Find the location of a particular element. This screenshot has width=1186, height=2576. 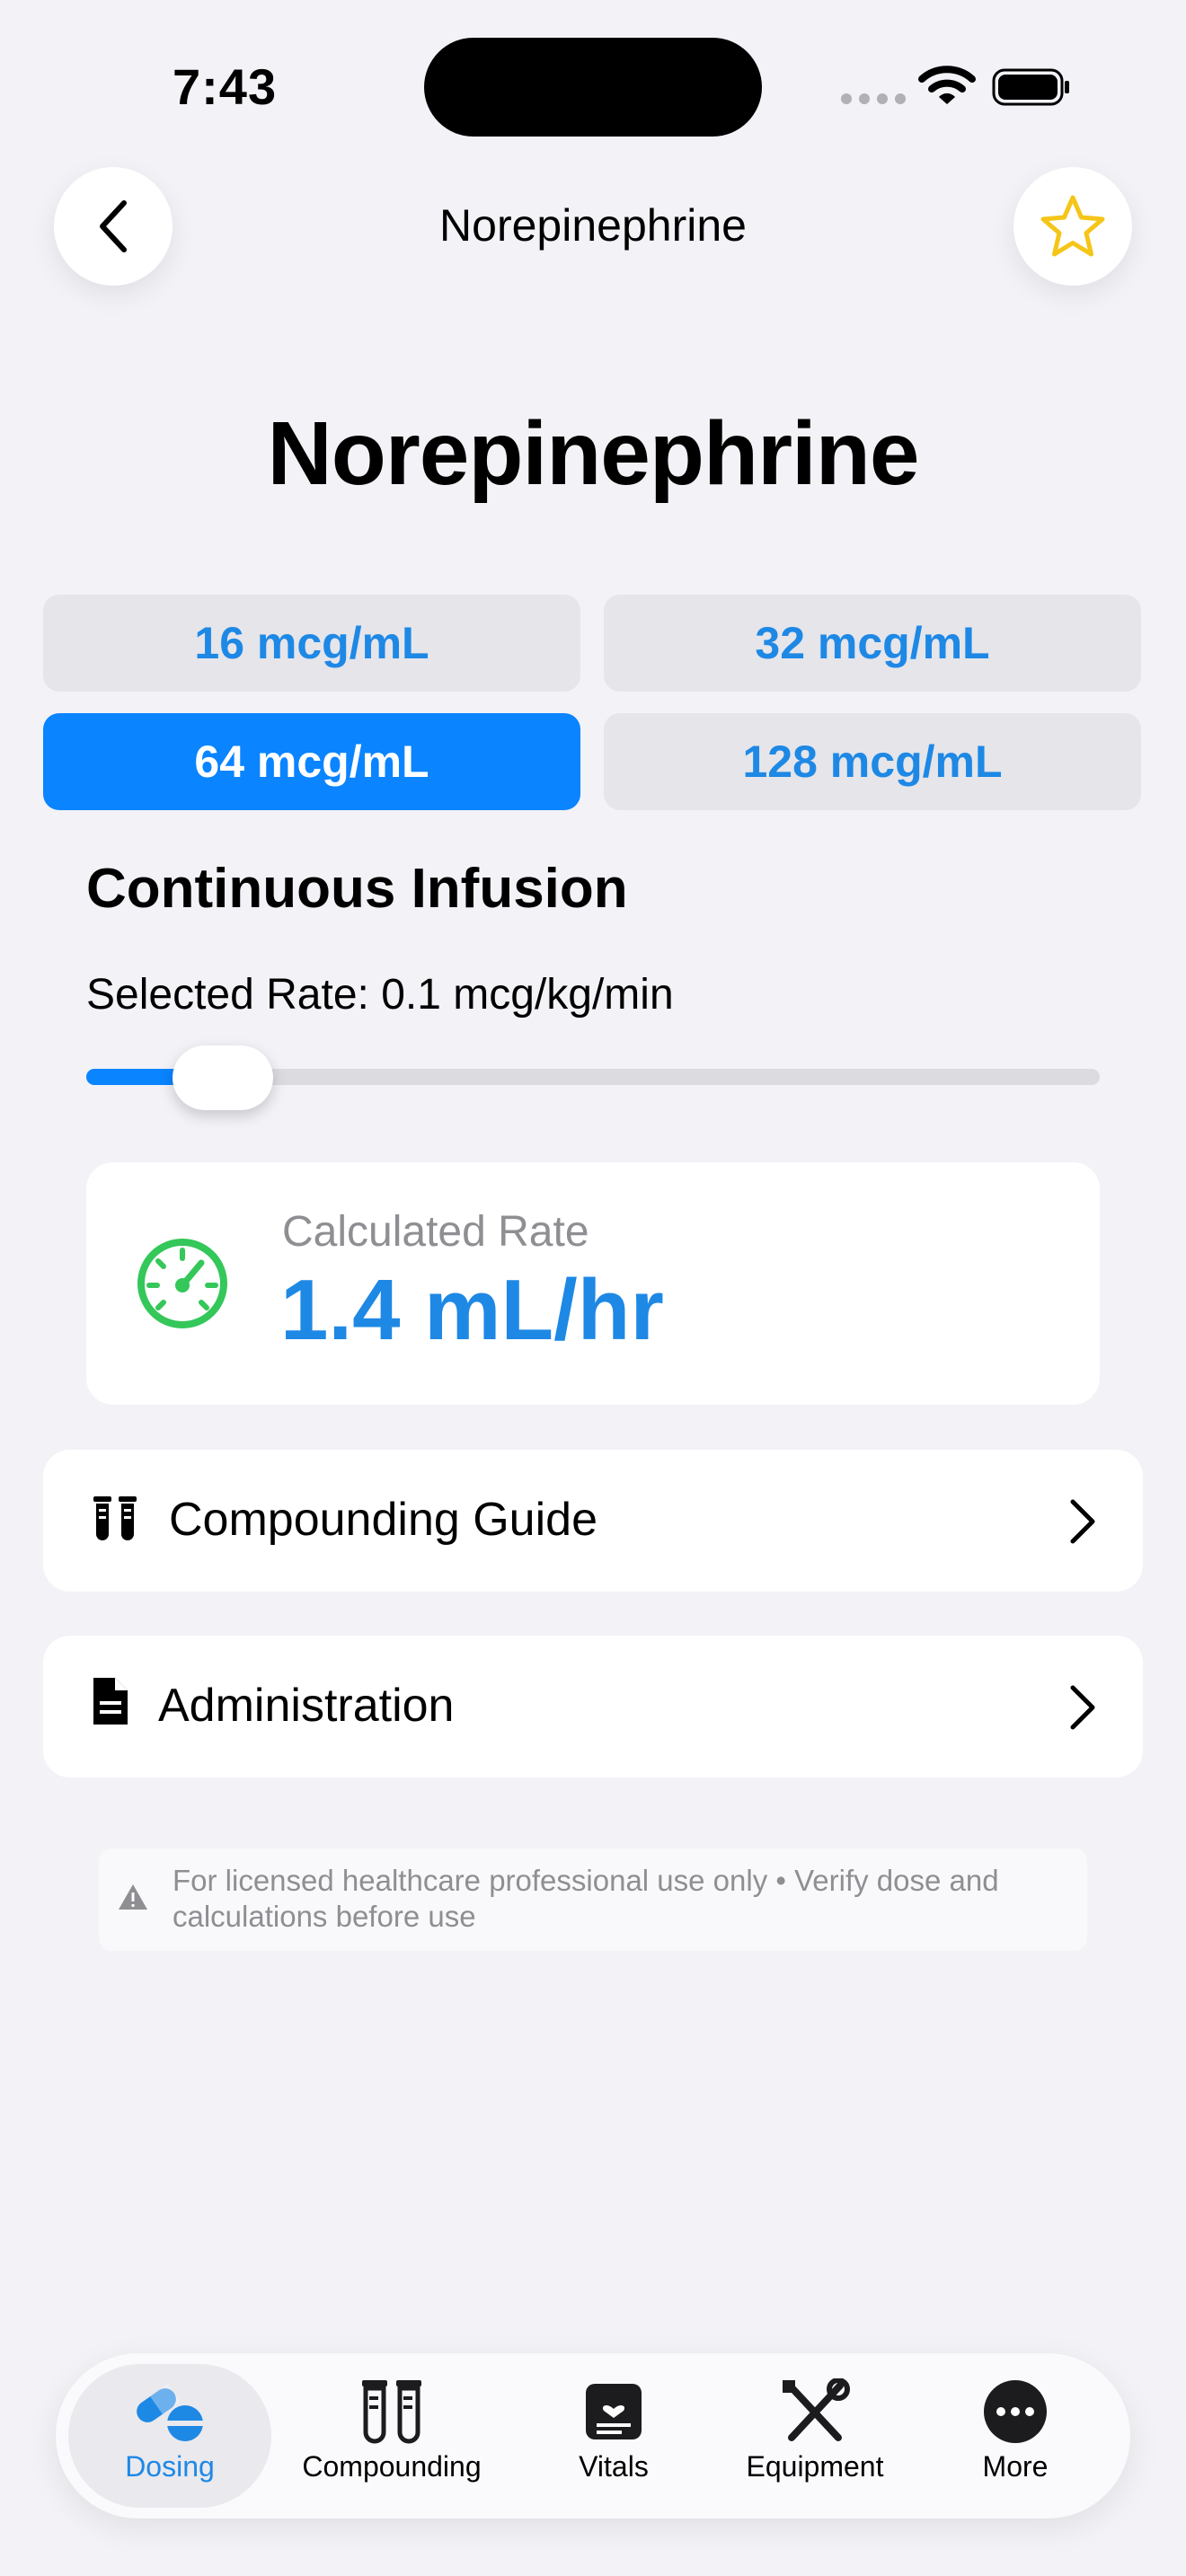

tab-vitals: Vitals is located at coordinates (613, 2430).